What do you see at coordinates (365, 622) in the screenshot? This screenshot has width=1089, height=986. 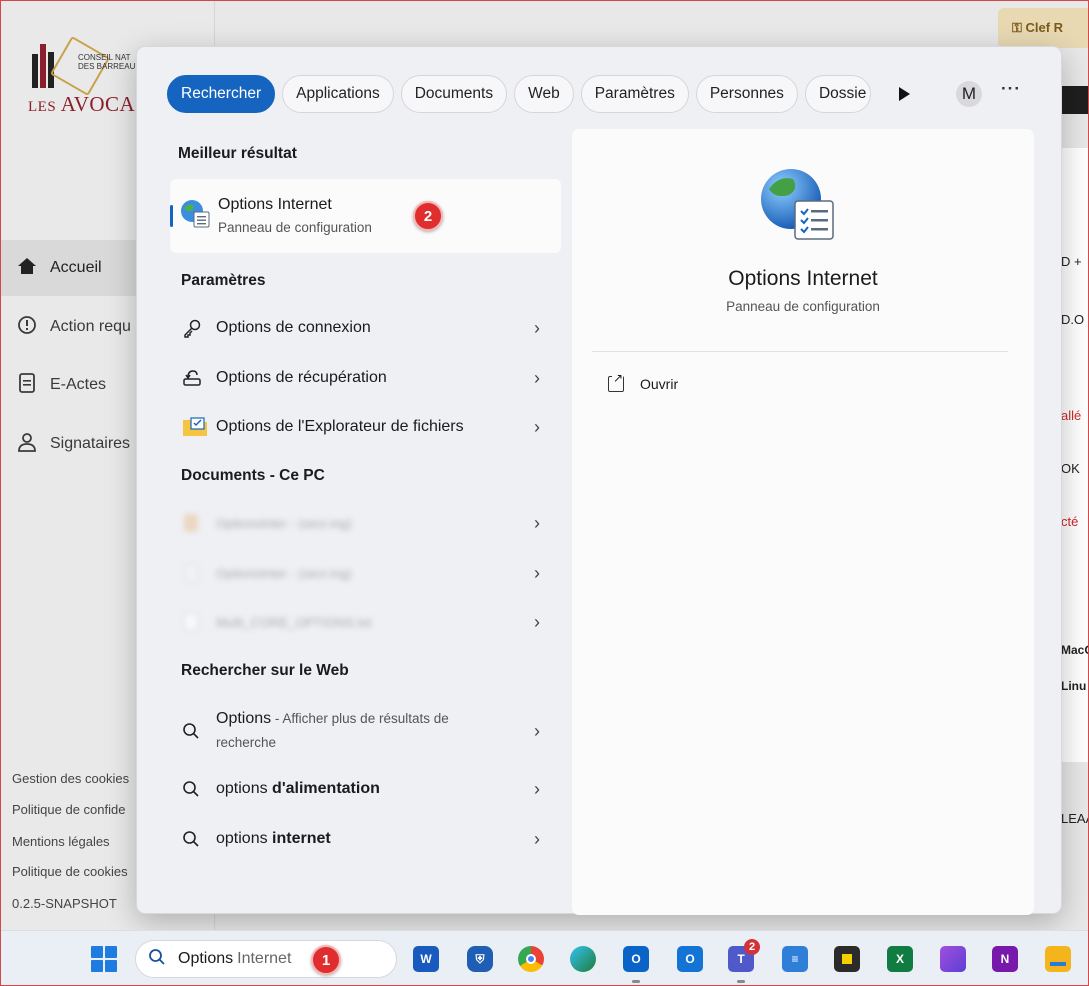 I see `document-result-item: Multi_CORE_OPTIONS.txt ›` at bounding box center [365, 622].